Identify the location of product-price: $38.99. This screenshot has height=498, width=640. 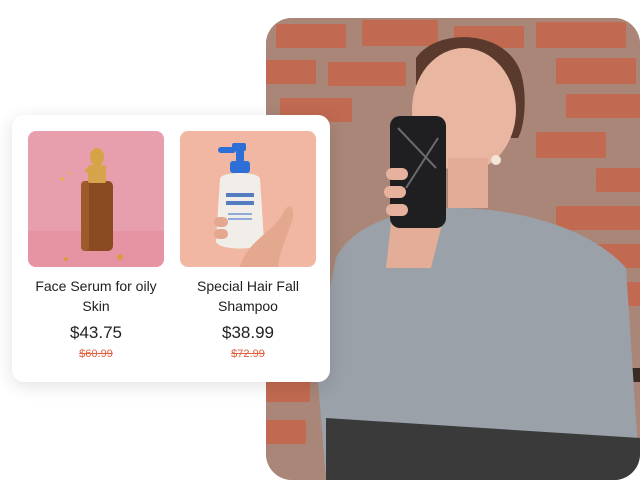
(248, 332).